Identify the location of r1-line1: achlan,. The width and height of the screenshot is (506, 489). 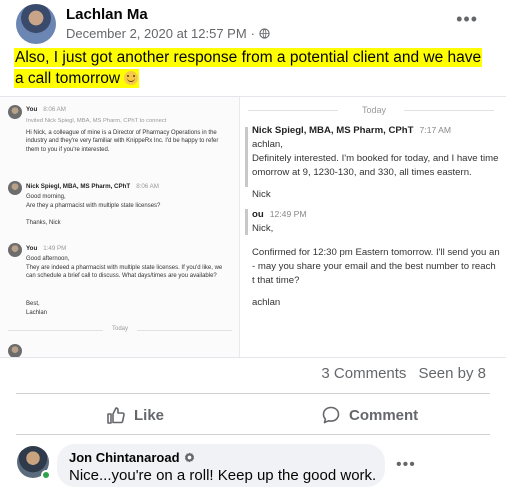
(267, 144).